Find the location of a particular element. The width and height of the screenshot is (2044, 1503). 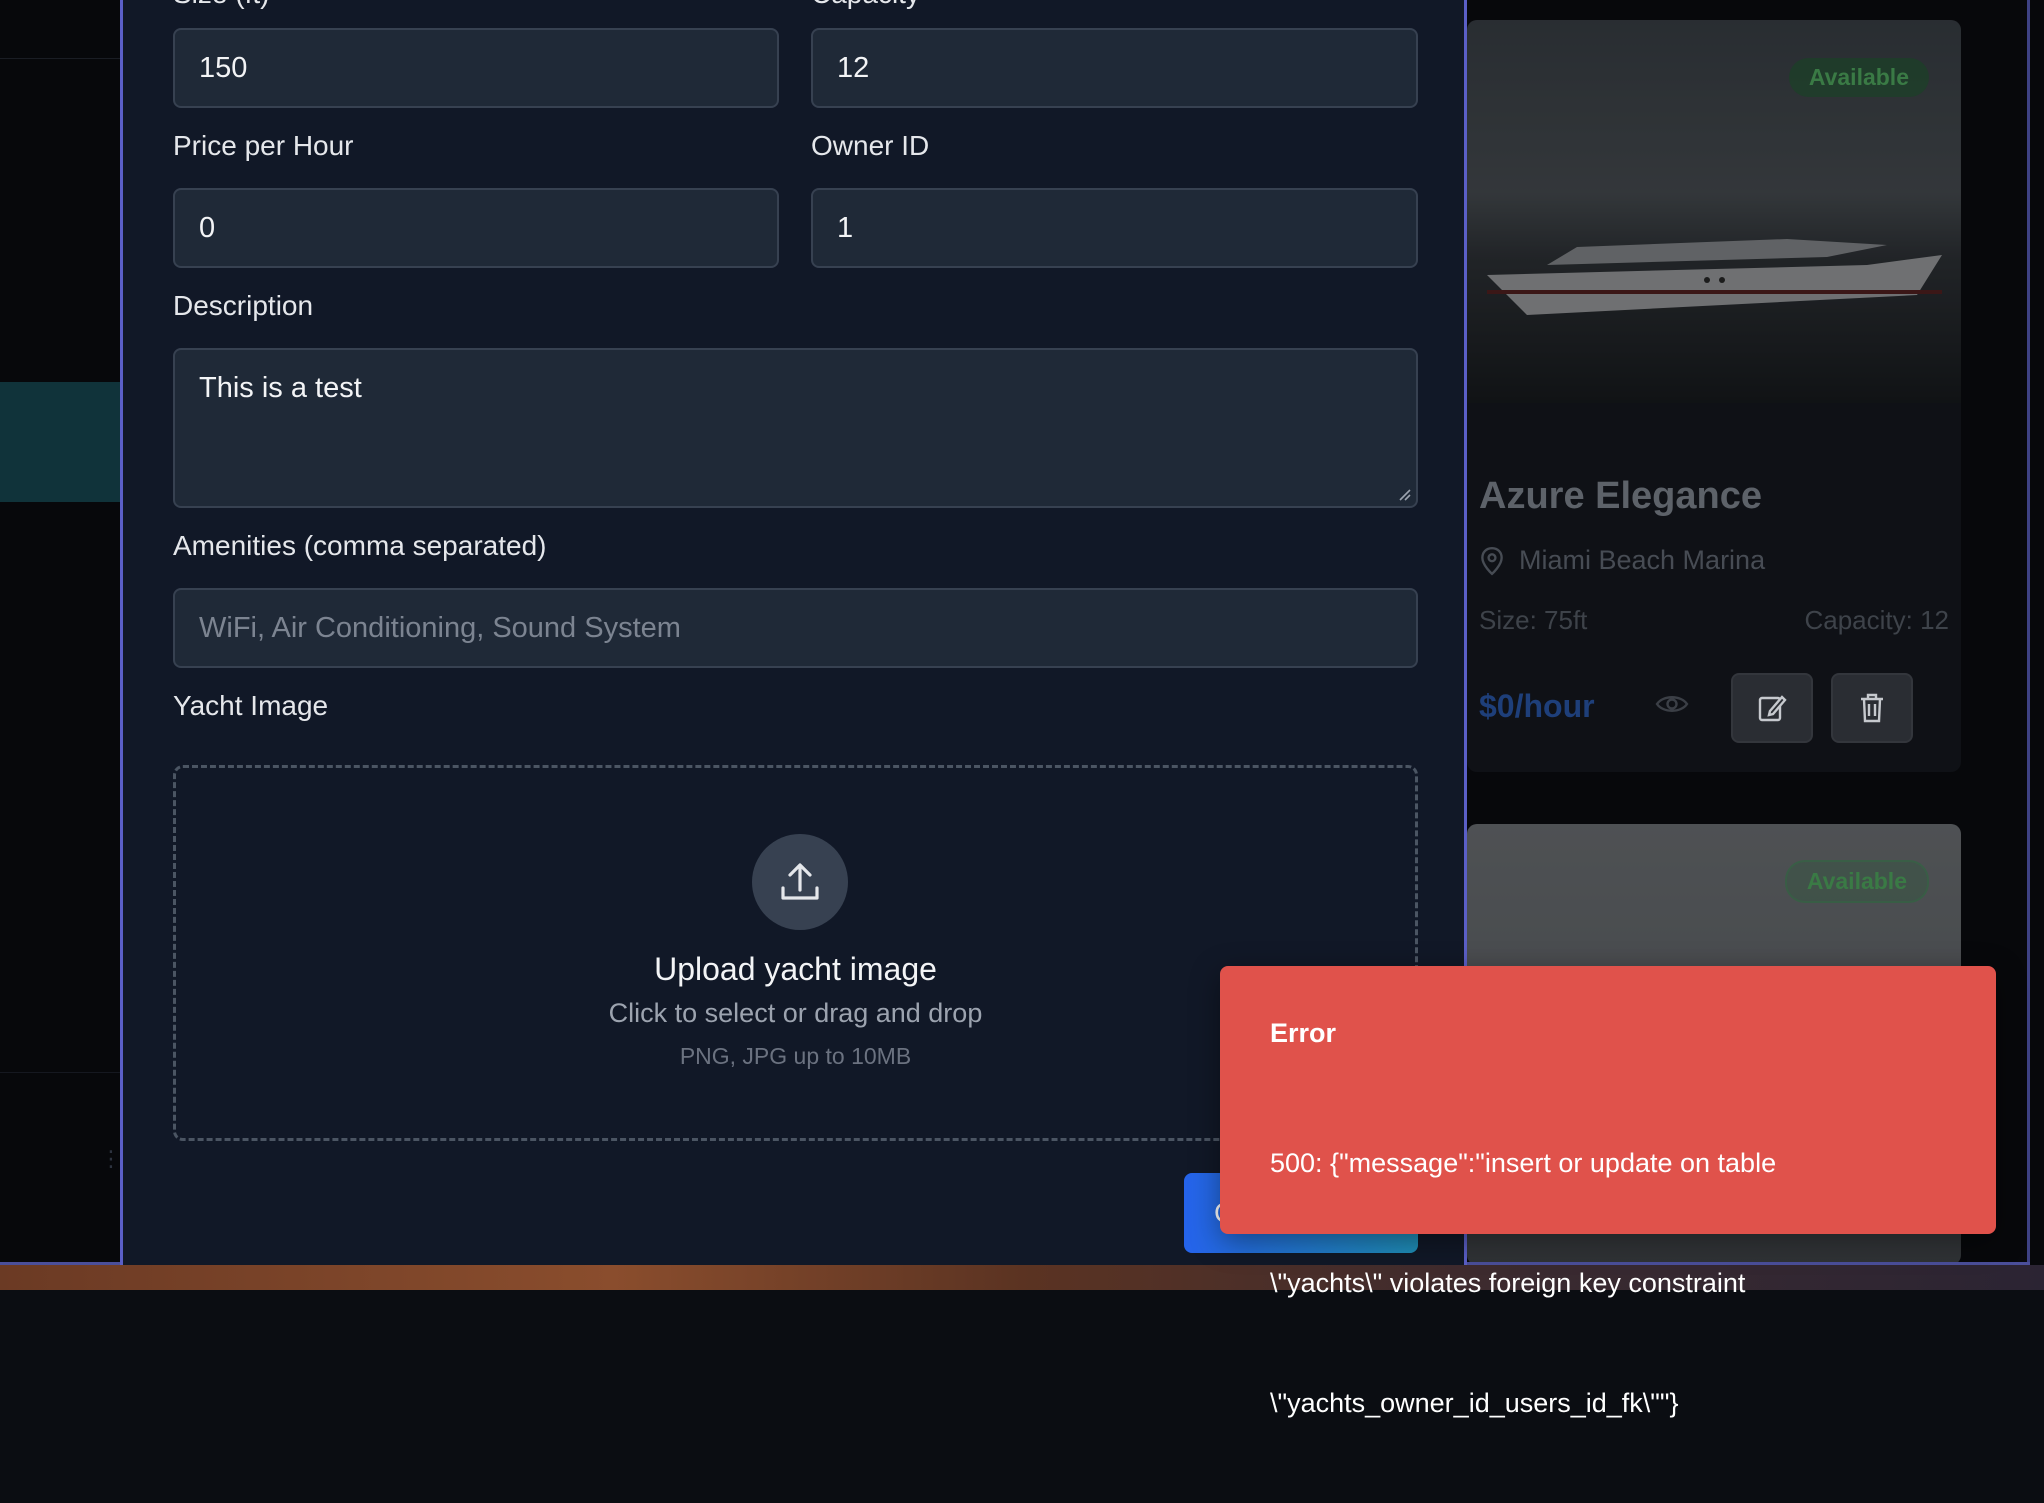

size-input: 150 is located at coordinates (476, 68).